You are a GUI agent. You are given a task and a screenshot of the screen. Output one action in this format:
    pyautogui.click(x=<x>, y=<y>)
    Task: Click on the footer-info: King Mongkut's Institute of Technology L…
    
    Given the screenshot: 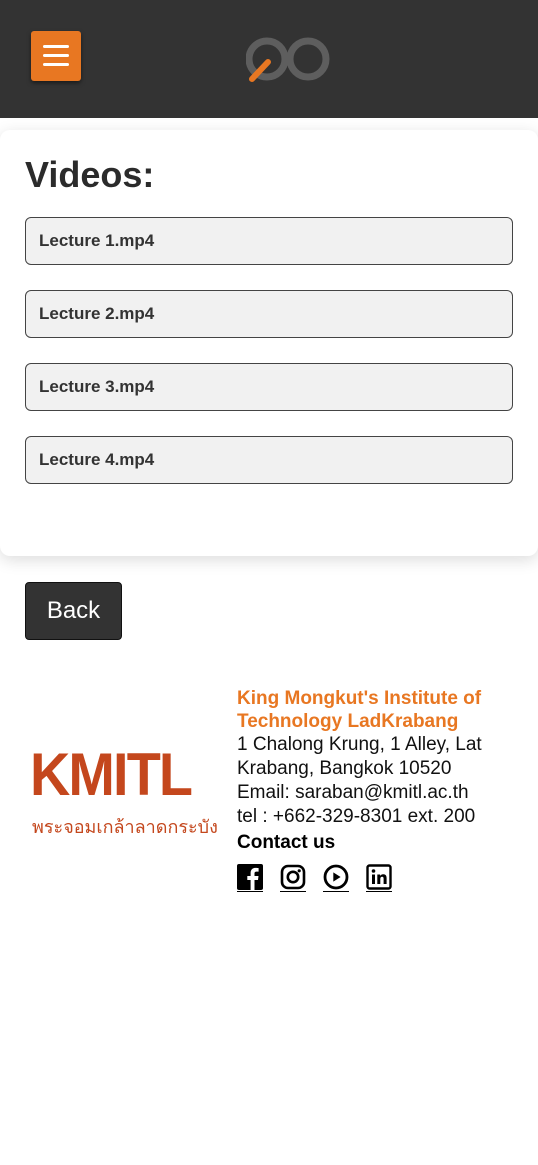 What is the action you would take?
    pyautogui.click(x=385, y=771)
    